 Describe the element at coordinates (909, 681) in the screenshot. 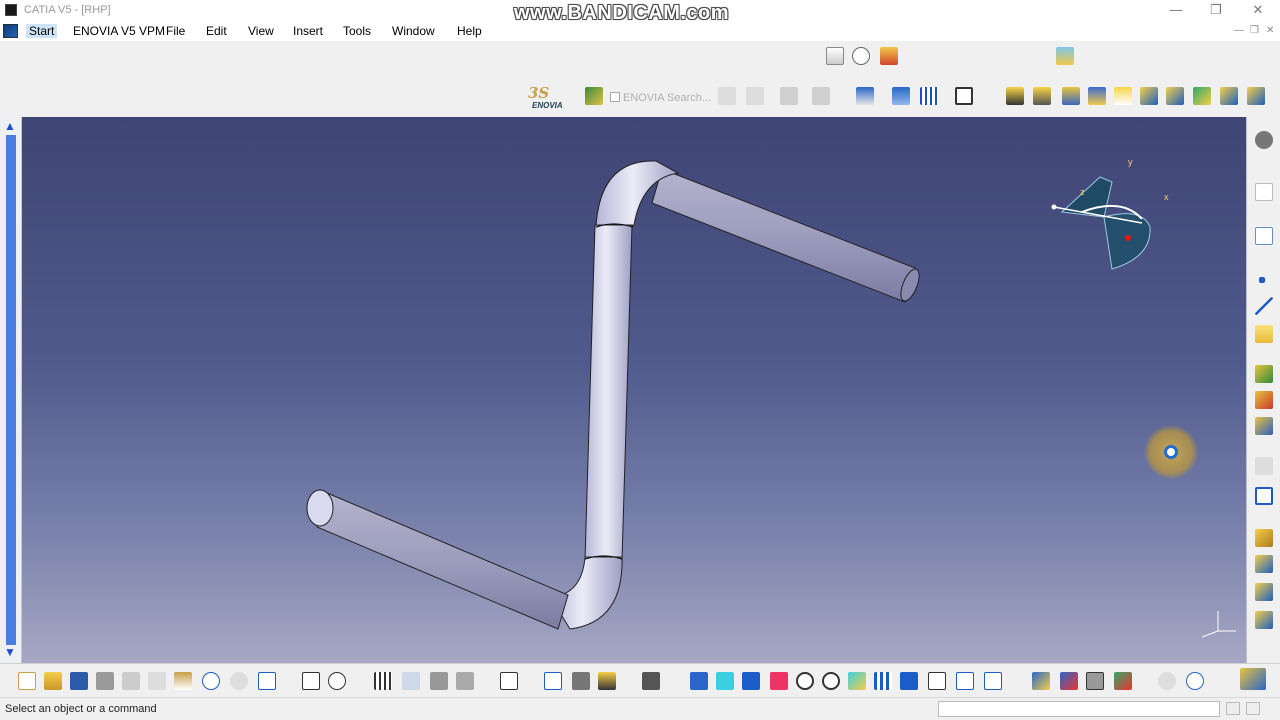

I see `iso-view-icon` at that location.